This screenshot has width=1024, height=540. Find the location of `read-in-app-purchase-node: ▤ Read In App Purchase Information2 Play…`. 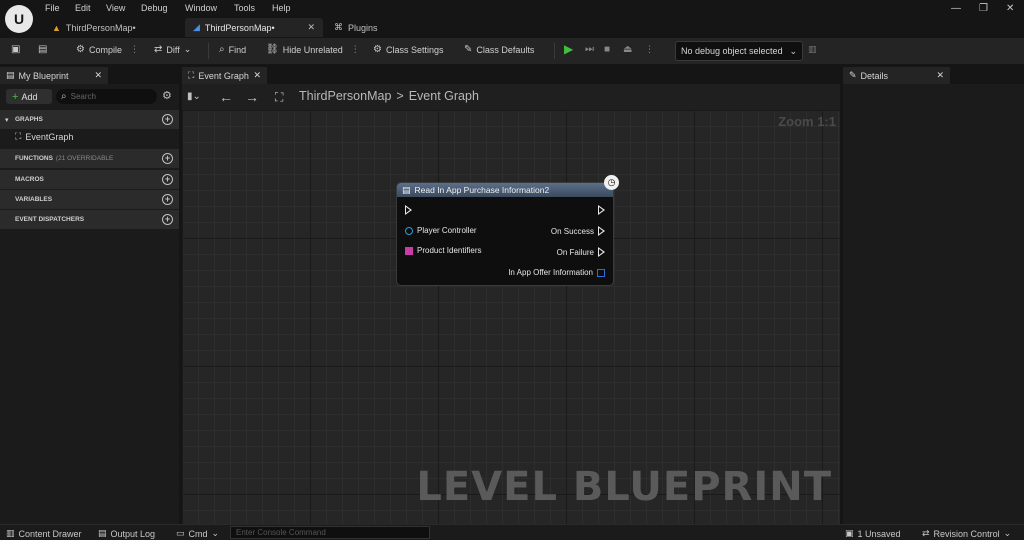

read-in-app-purchase-node: ▤ Read In App Purchase Information2 Play… is located at coordinates (505, 234).